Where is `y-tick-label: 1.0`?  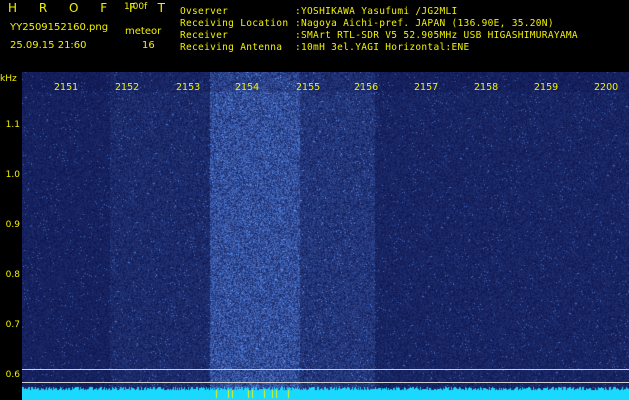 y-tick-label: 1.0 is located at coordinates (12, 175).